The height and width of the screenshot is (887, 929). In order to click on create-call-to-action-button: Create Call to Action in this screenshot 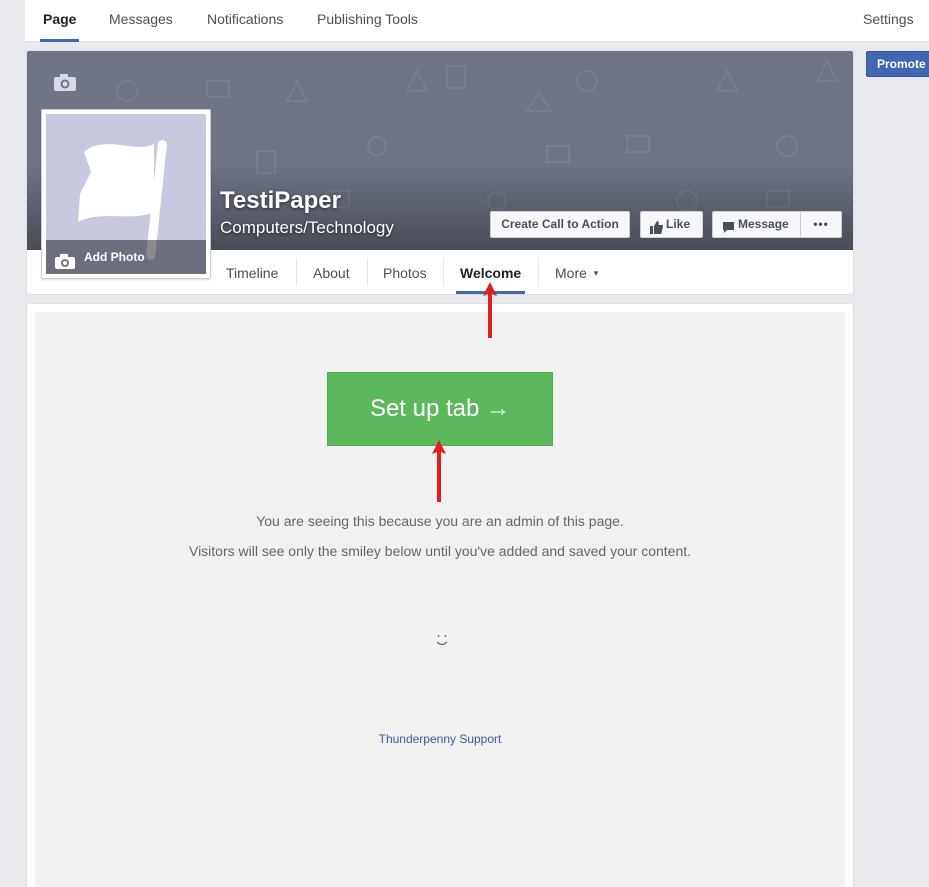, I will do `click(560, 224)`.